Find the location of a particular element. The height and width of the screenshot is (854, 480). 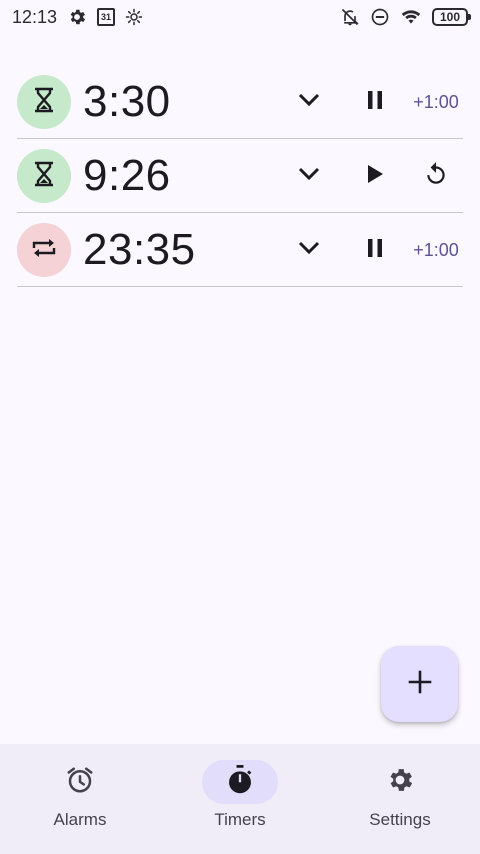

nav-item-timers: Timers is located at coordinates (240, 799).